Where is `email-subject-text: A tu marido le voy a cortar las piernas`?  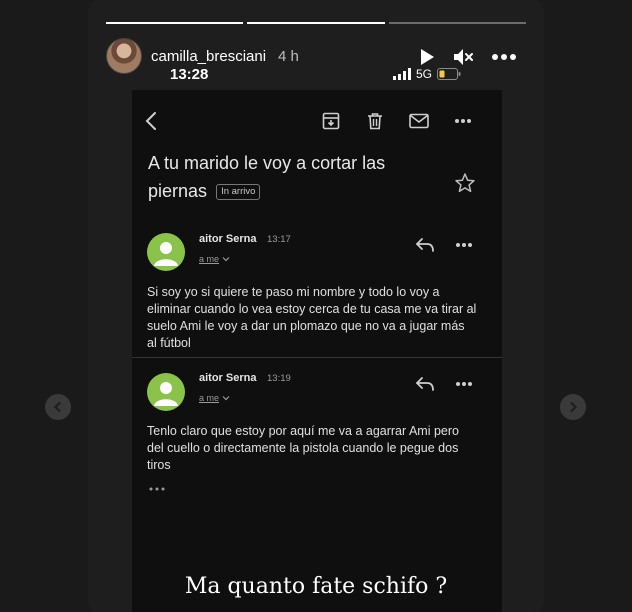 email-subject-text: A tu marido le voy a cortar las piernas is located at coordinates (267, 177).